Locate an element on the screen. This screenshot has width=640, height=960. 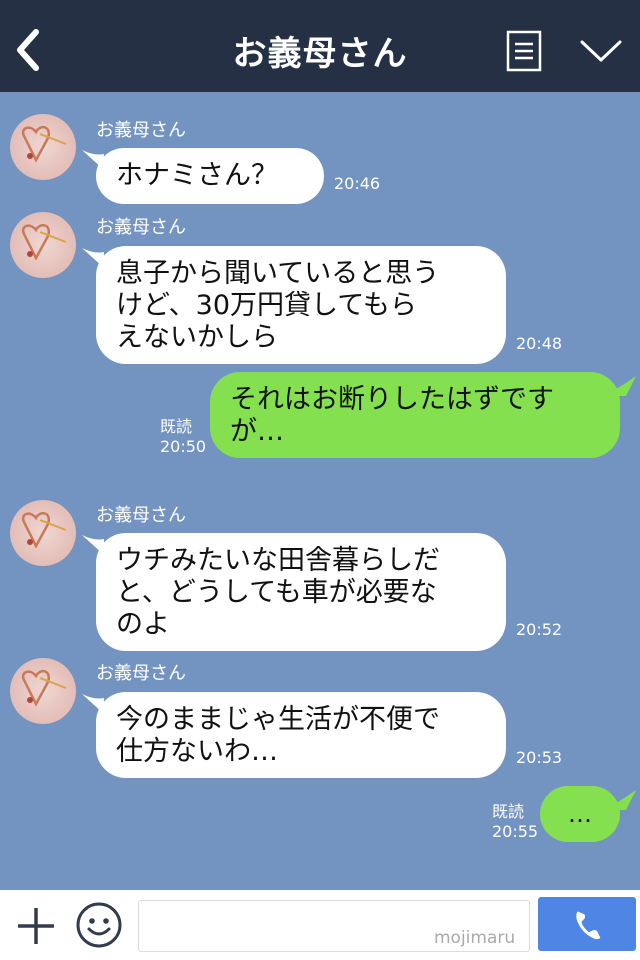
chat-title: お義母さん is located at coordinates (320, 54).